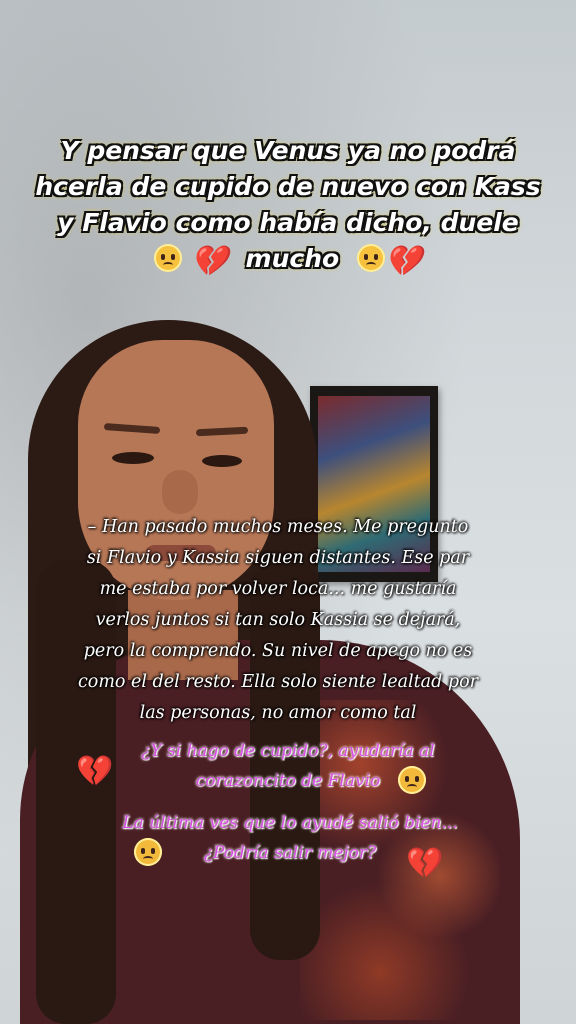 Image resolution: width=576 pixels, height=1024 pixels. Describe the element at coordinates (180, 492) in the screenshot. I see `nose` at that location.